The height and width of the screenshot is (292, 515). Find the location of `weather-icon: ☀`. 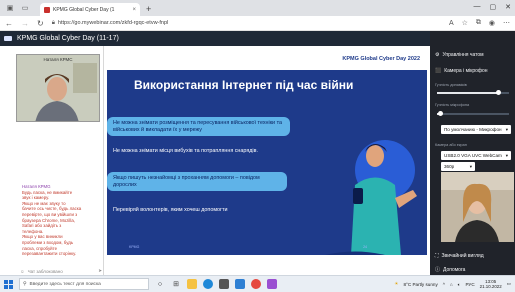

weather-icon: ☀ is located at coordinates (396, 283).